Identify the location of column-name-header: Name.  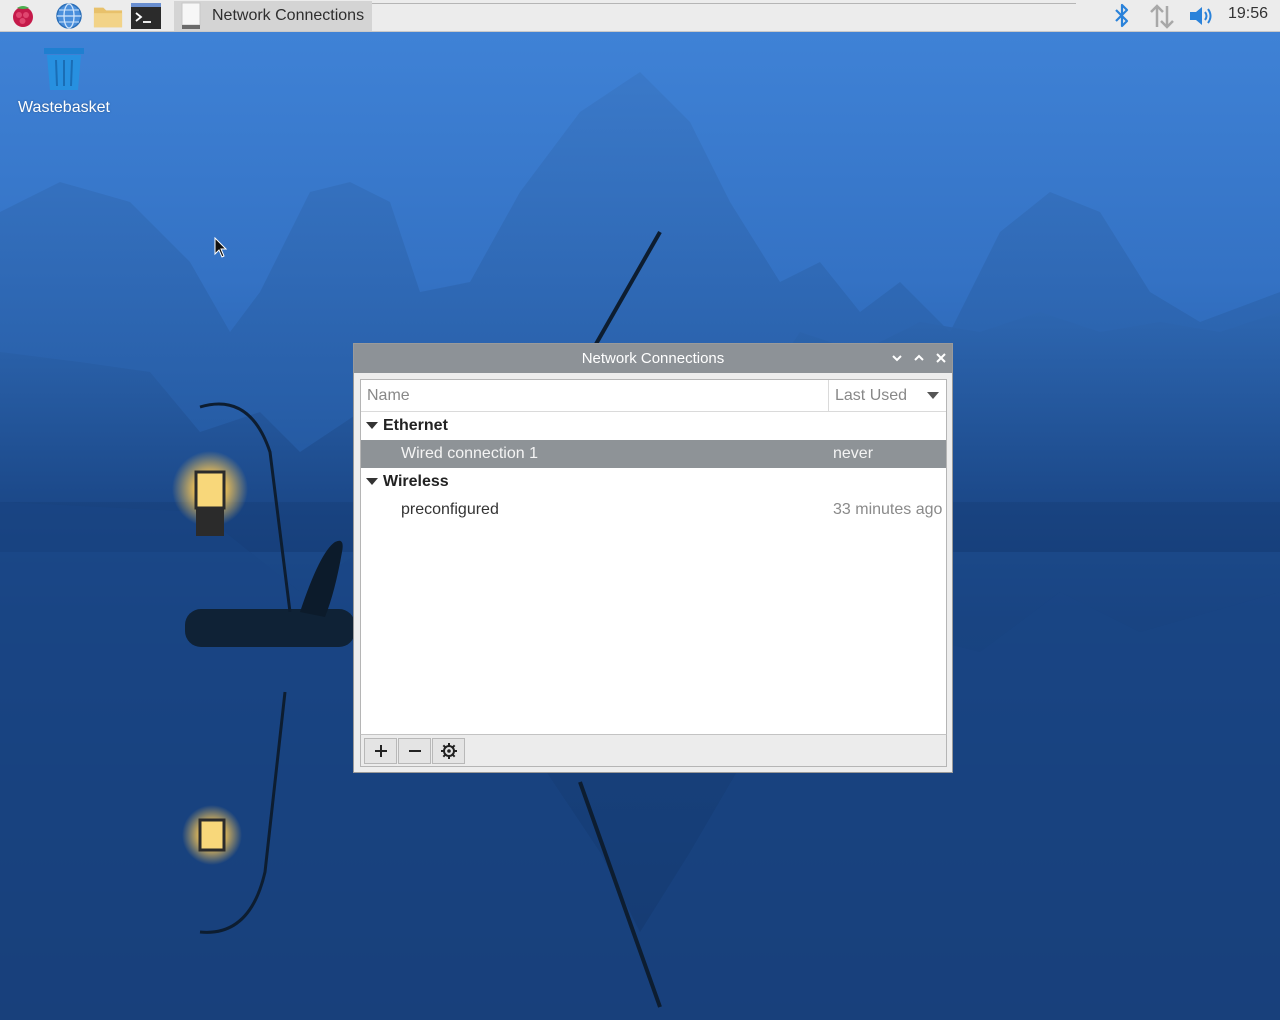
(388, 396).